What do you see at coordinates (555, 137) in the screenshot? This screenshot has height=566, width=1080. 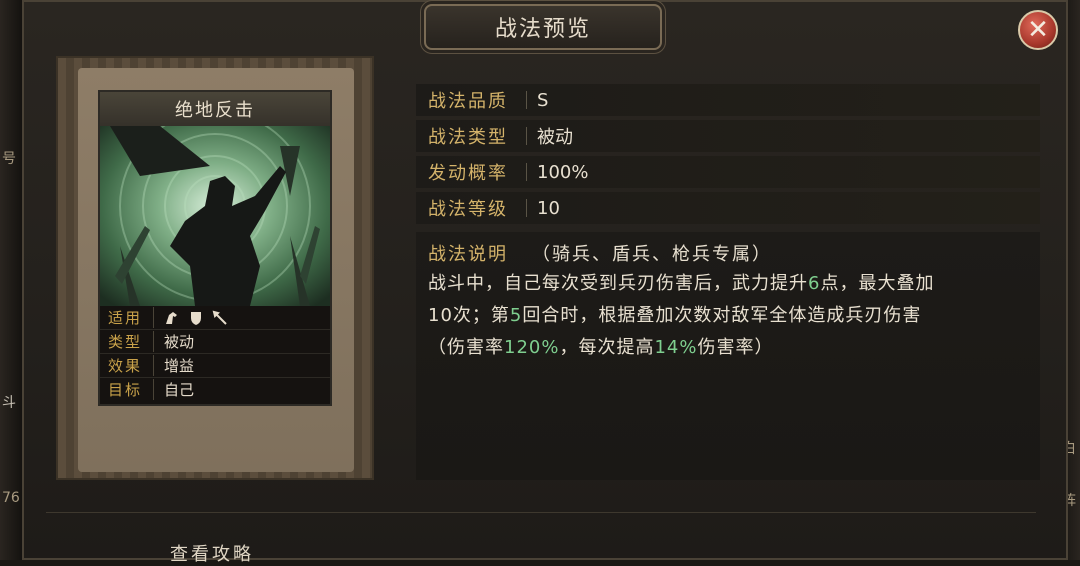 I see `attr-value: 被动` at bounding box center [555, 137].